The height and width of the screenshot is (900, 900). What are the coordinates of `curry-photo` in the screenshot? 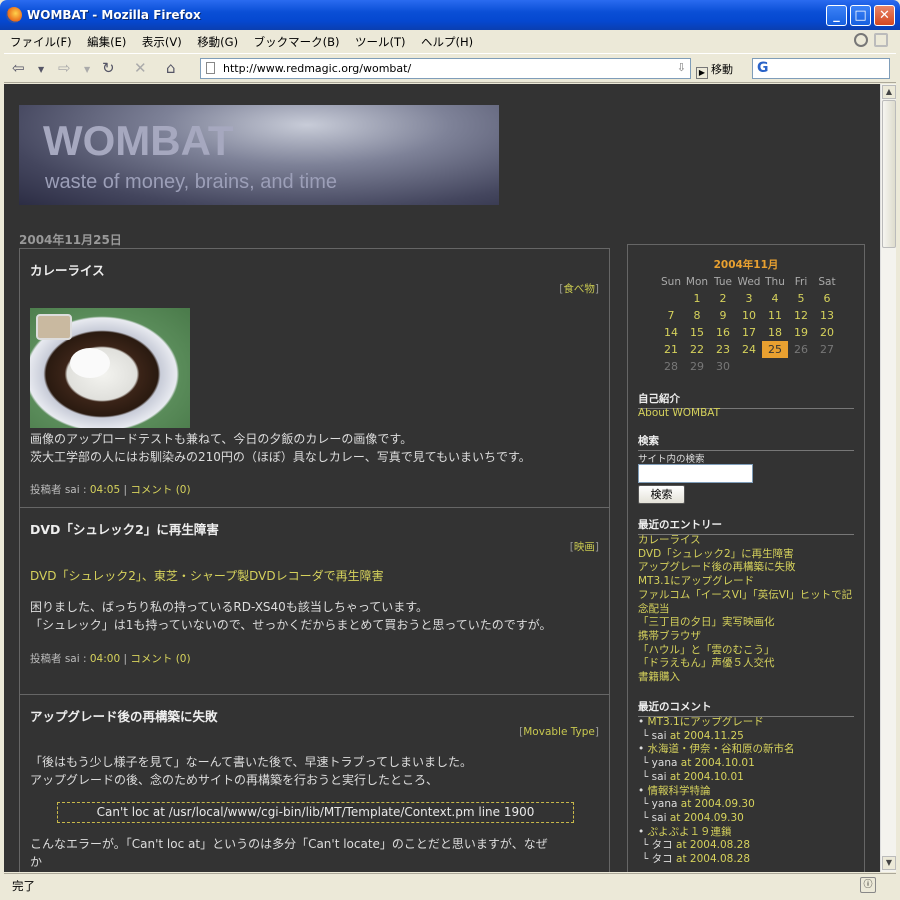 It's located at (110, 368).